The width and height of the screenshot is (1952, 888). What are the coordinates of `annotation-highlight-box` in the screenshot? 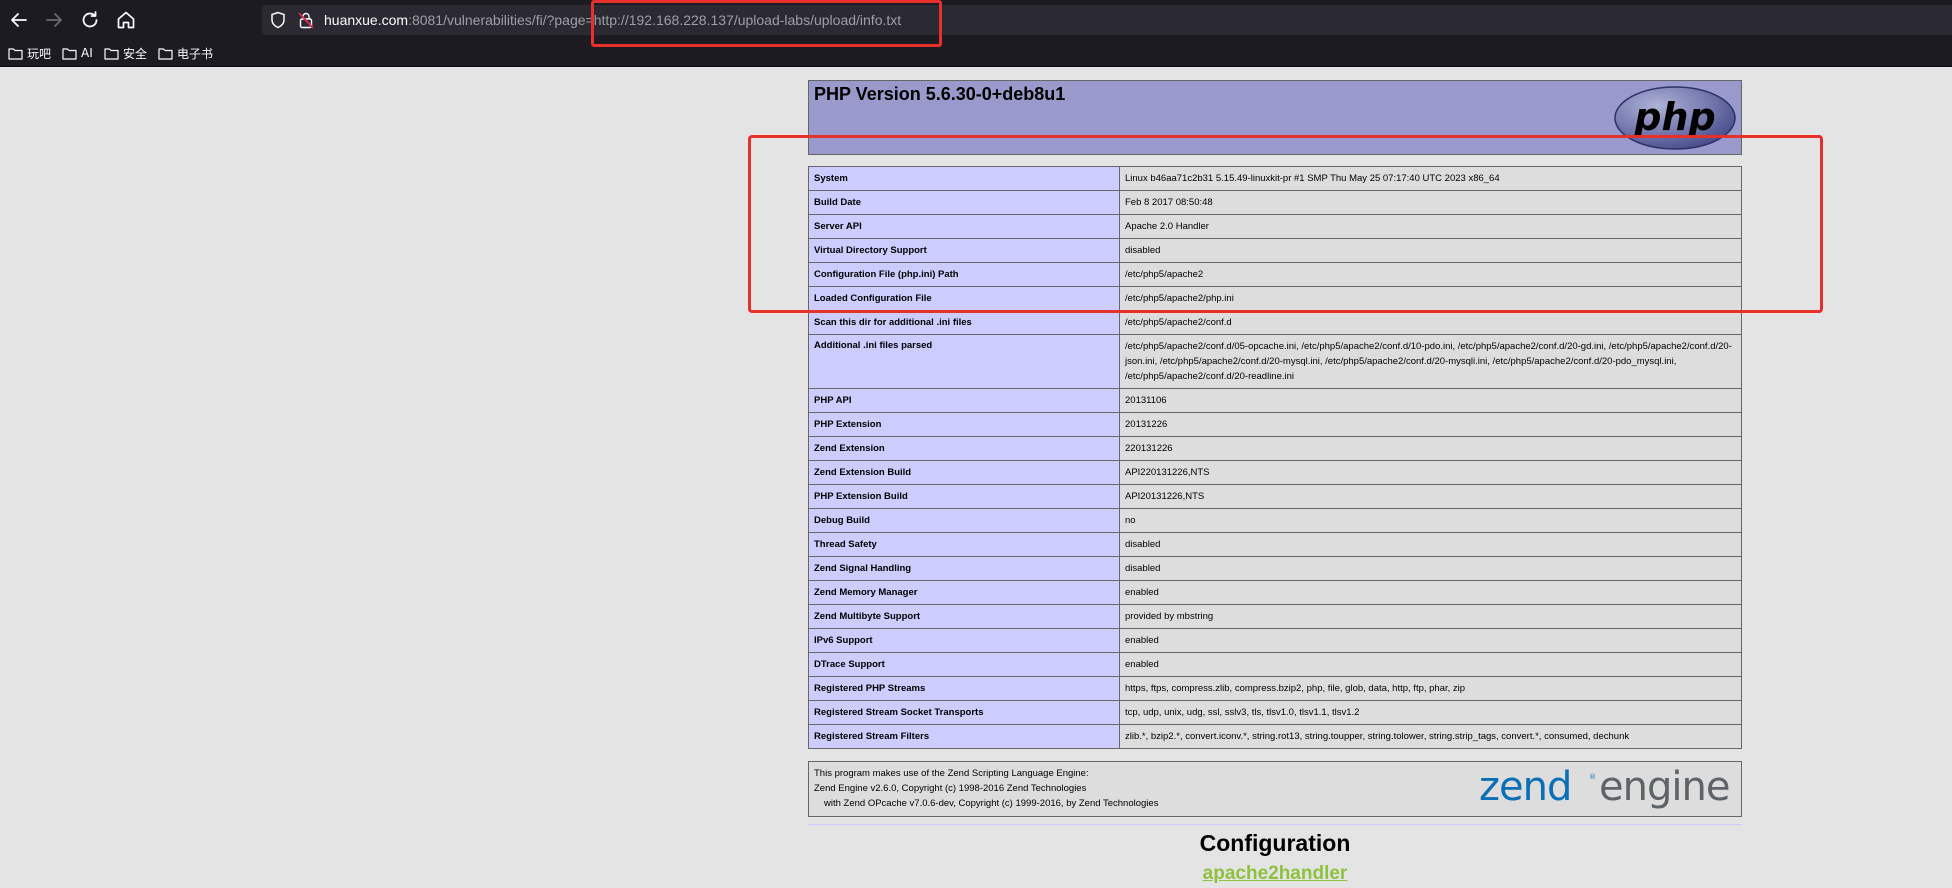 It's located at (1285, 224).